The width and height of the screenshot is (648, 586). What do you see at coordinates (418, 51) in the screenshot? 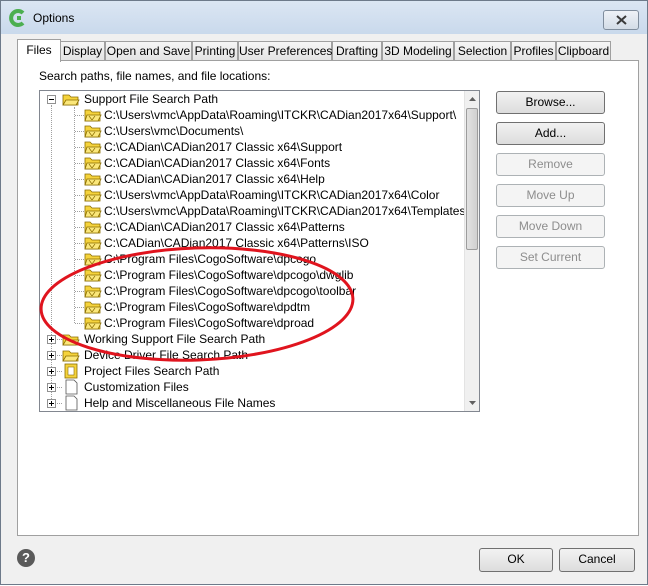
I see `tab-3d-modeling: 3D Modeling` at bounding box center [418, 51].